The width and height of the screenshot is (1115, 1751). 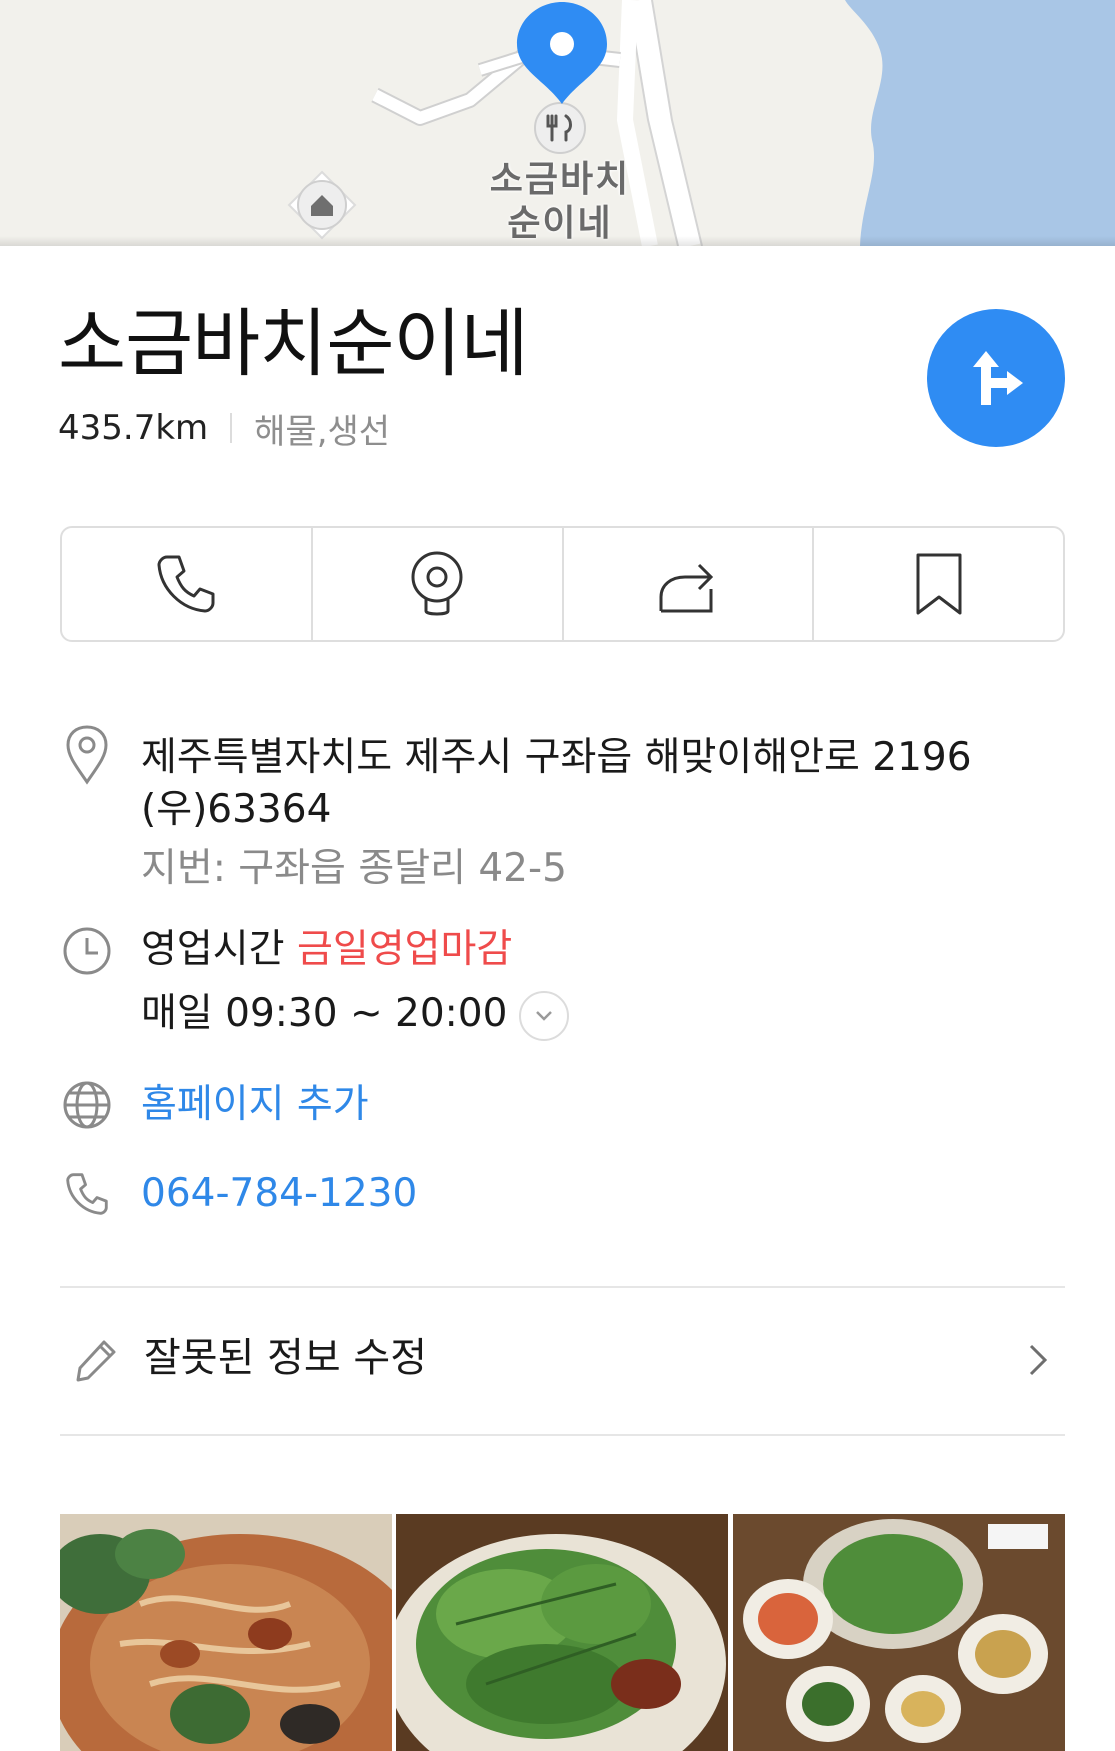 I want to click on save-button, so click(x=937, y=584).